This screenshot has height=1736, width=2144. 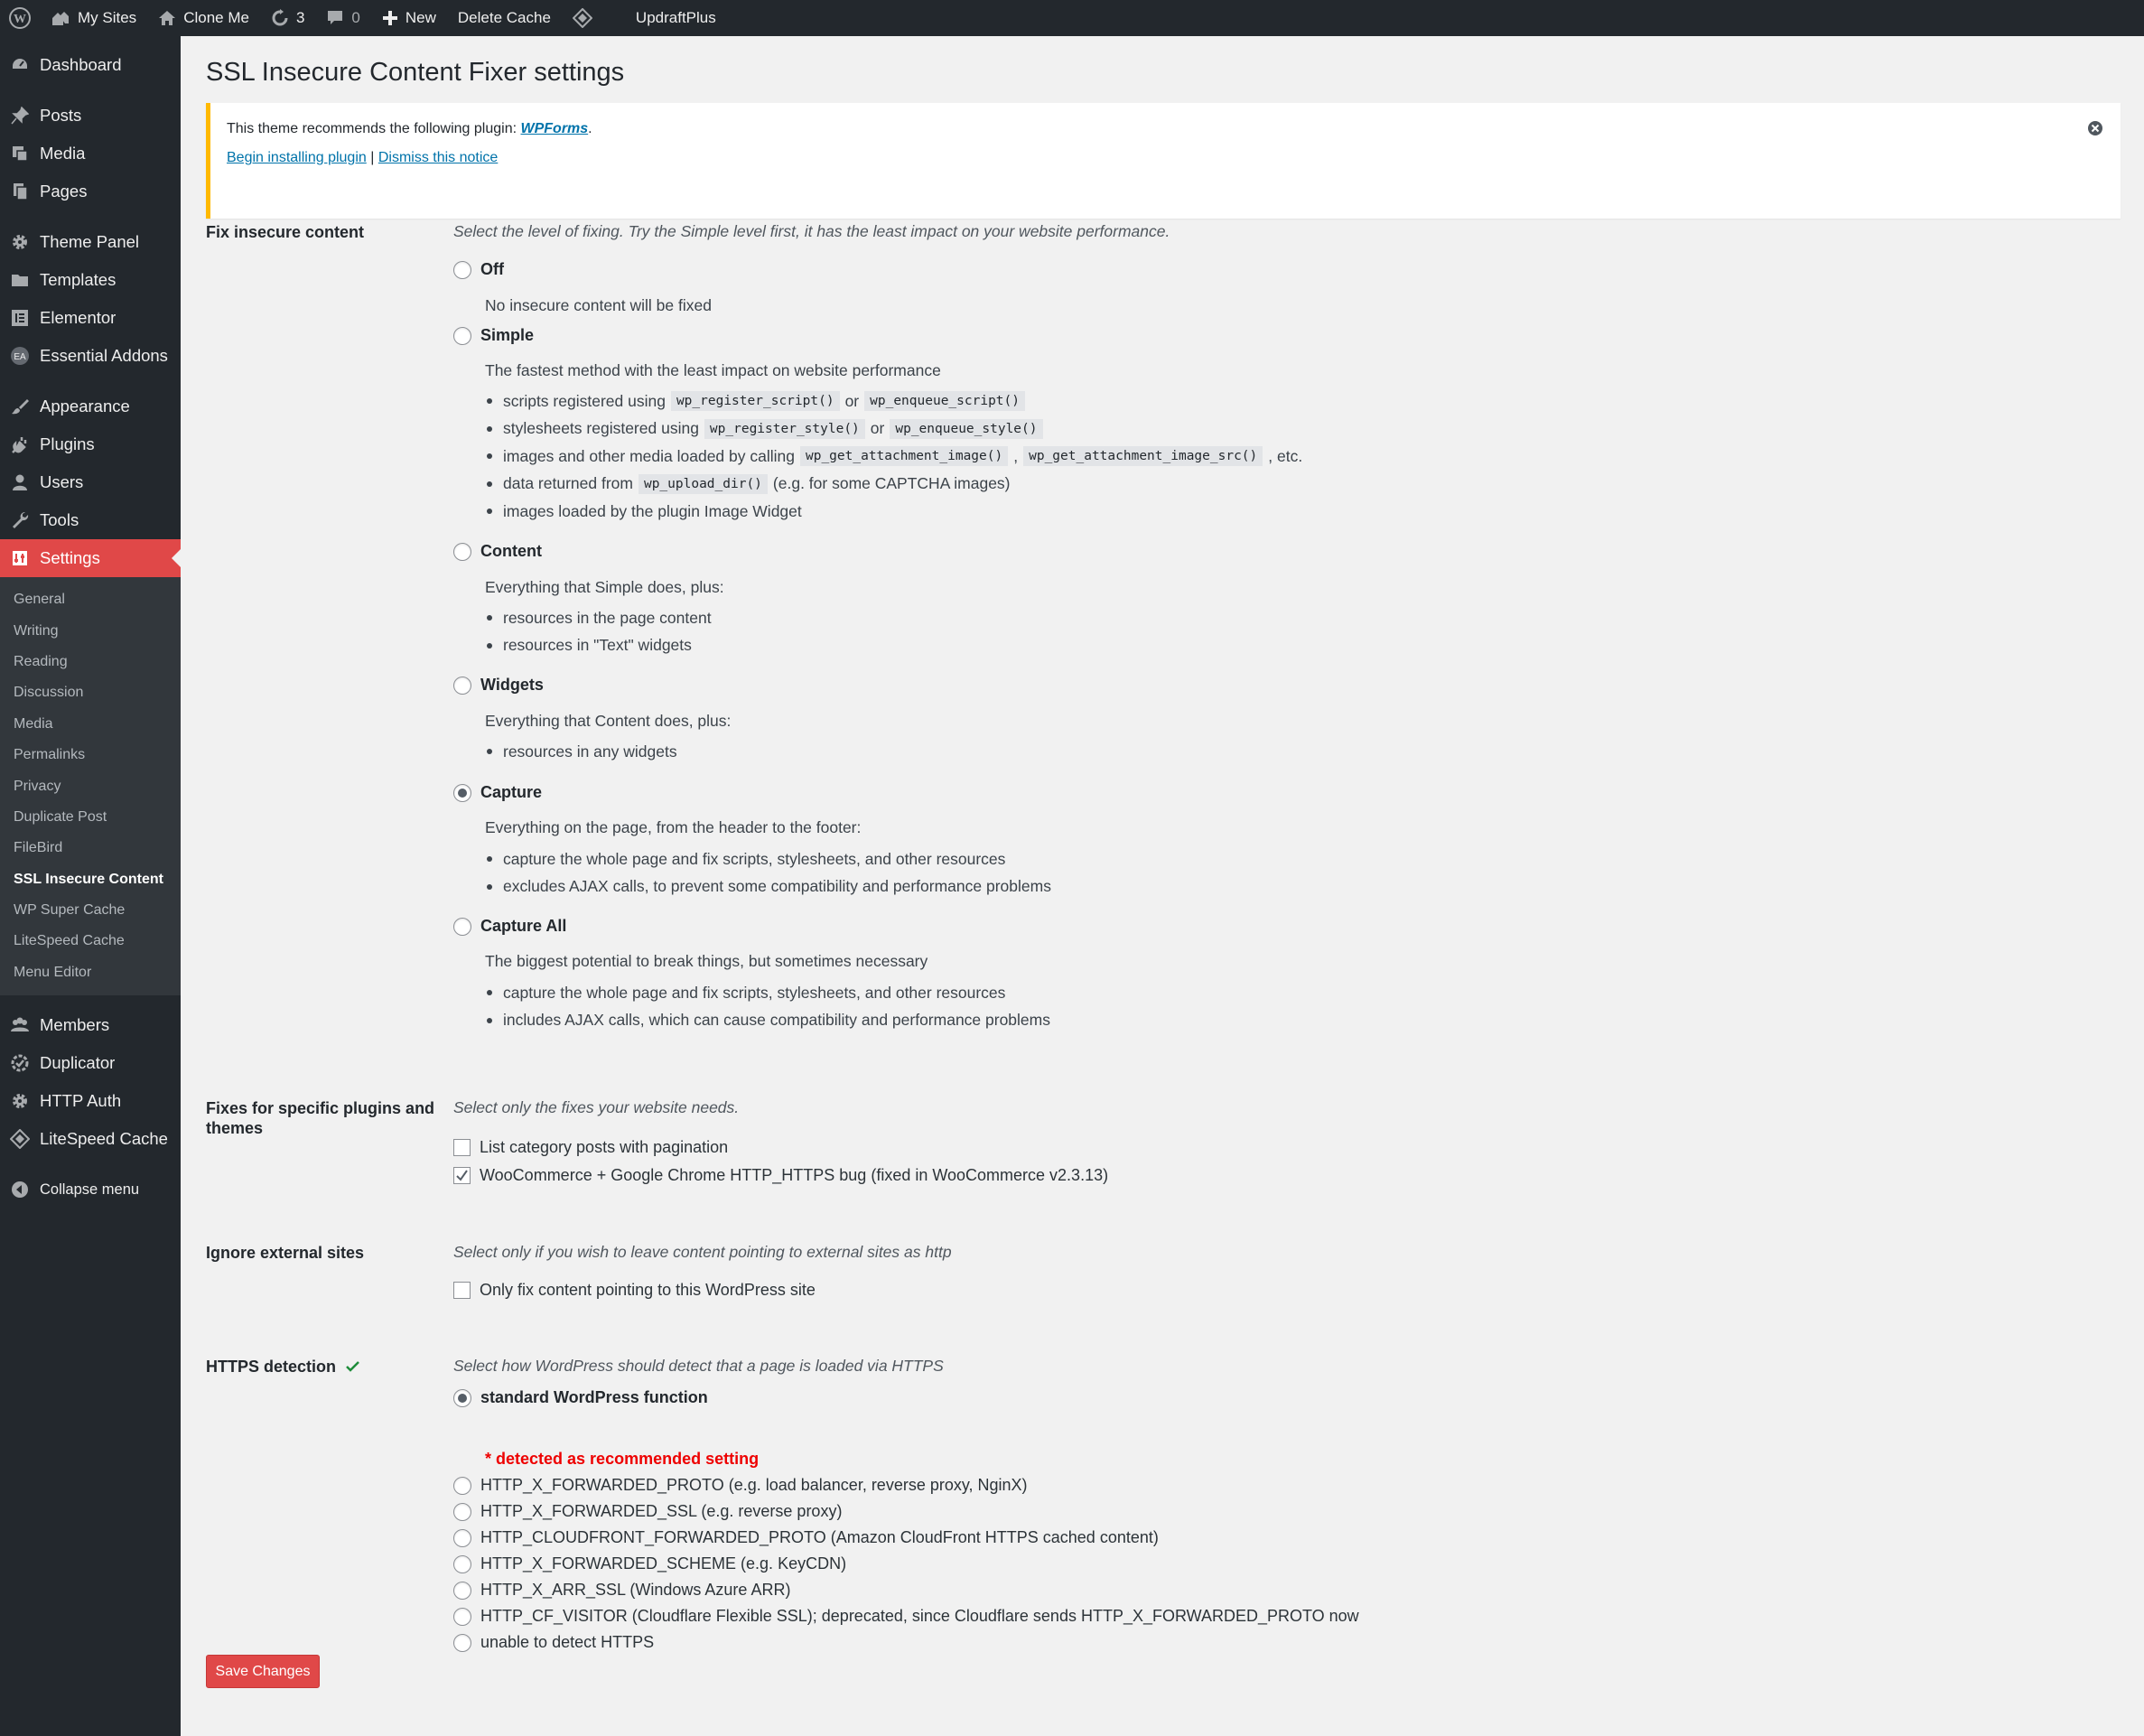 What do you see at coordinates (90, 406) in the screenshot?
I see `menu-appearance: Appearance` at bounding box center [90, 406].